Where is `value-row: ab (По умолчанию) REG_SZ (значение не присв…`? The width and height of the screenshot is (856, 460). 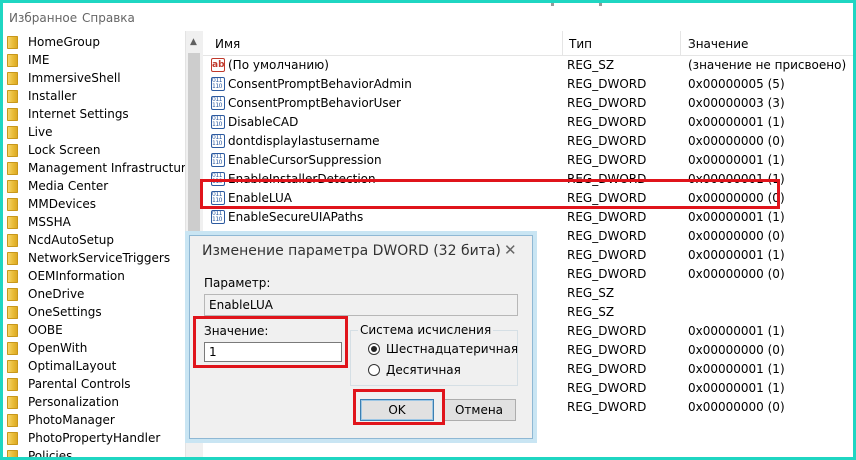 value-row: ab (По умолчанию) REG_SZ (значение не присв… is located at coordinates (528, 65).